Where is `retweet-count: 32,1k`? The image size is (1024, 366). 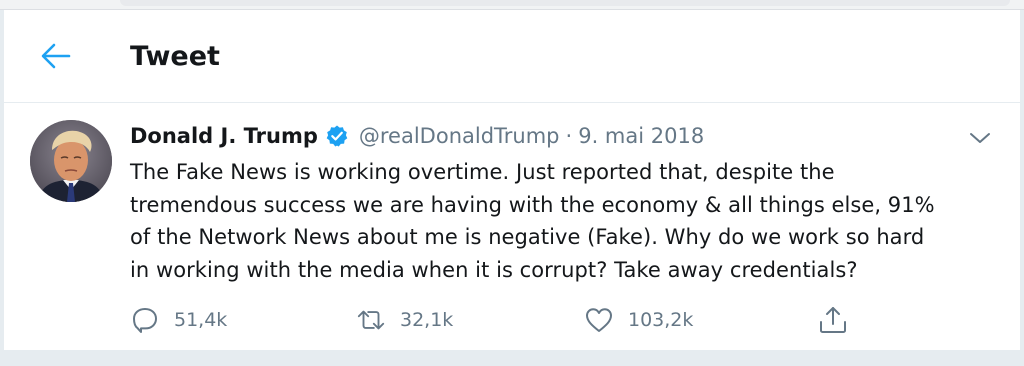
retweet-count: 32,1k is located at coordinates (427, 320).